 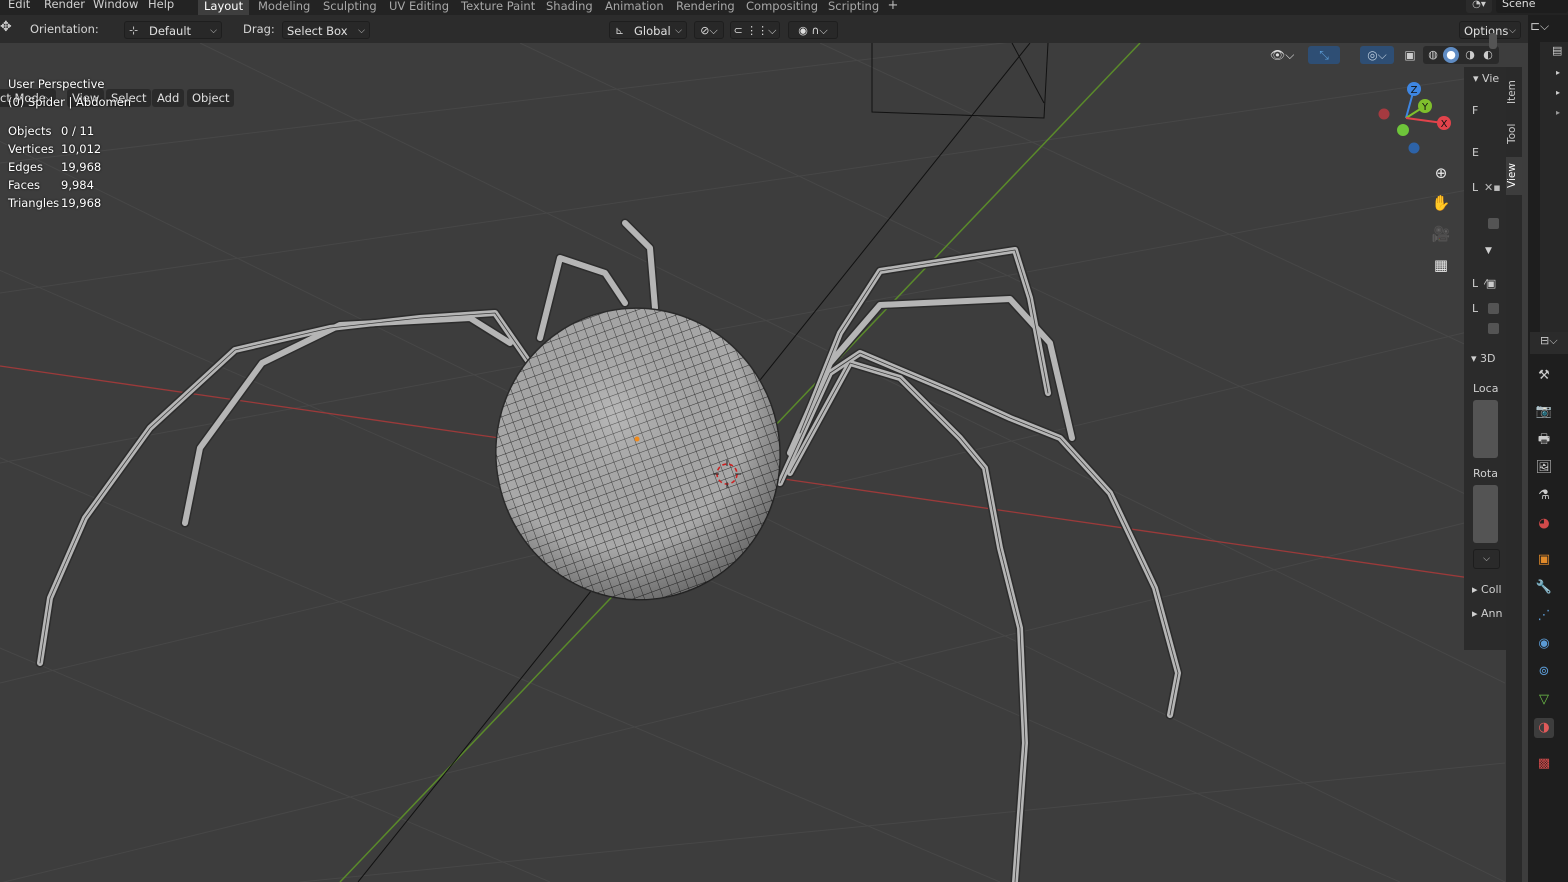 I want to click on modifier-icon: 🔧, so click(x=1544, y=588).